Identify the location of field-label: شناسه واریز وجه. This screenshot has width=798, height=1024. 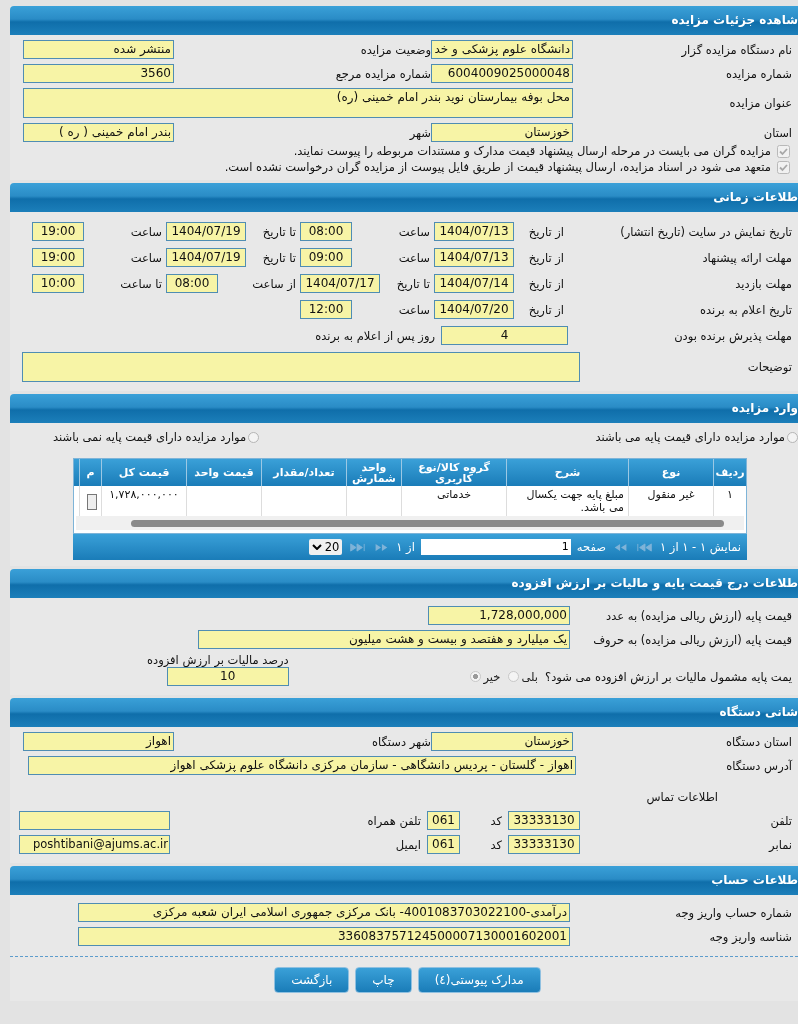
(750, 936).